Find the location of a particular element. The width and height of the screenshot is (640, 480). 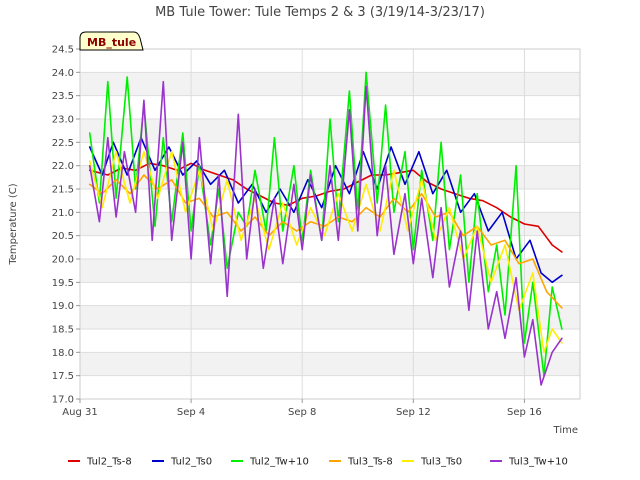

x-tick-label: Sep 4 is located at coordinates (191, 412).